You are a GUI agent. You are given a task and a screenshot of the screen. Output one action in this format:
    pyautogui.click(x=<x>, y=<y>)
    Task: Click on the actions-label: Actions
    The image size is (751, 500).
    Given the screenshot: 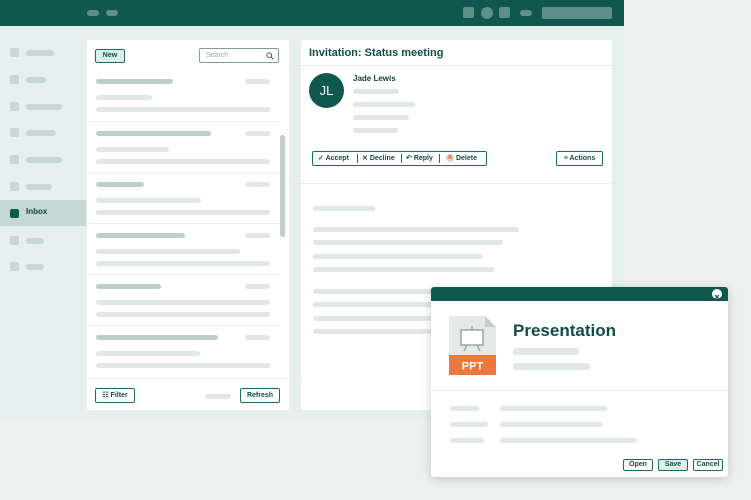 What is the action you would take?
    pyautogui.click(x=582, y=158)
    